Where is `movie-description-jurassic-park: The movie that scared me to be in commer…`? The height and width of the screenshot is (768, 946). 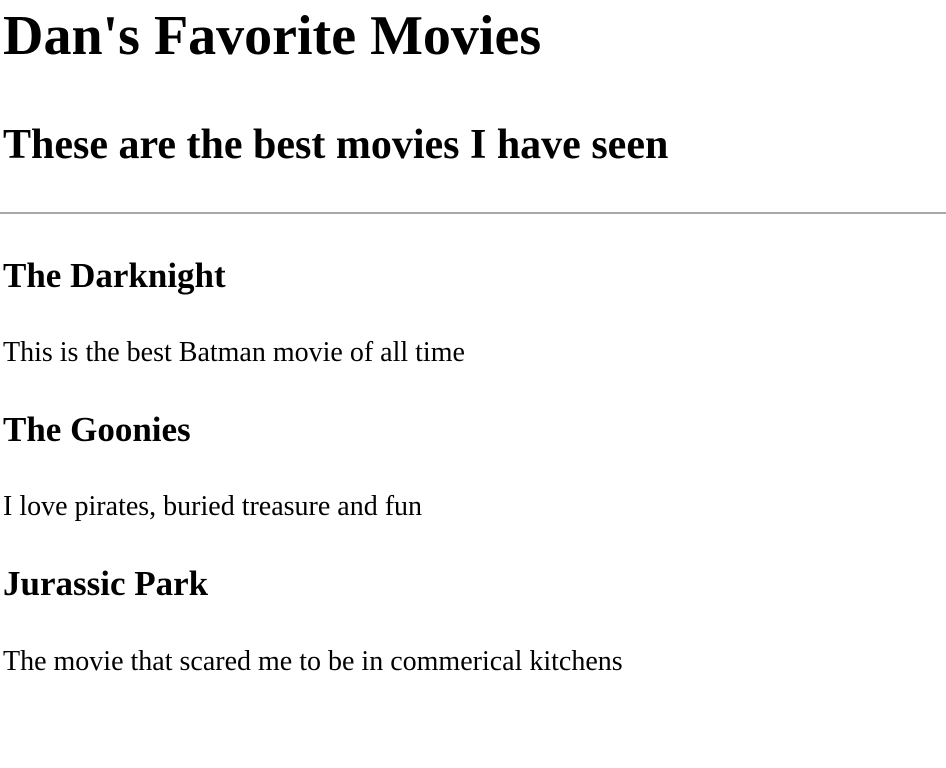
movie-description-jurassic-park: The movie that scared me to be in commer… is located at coordinates (313, 661).